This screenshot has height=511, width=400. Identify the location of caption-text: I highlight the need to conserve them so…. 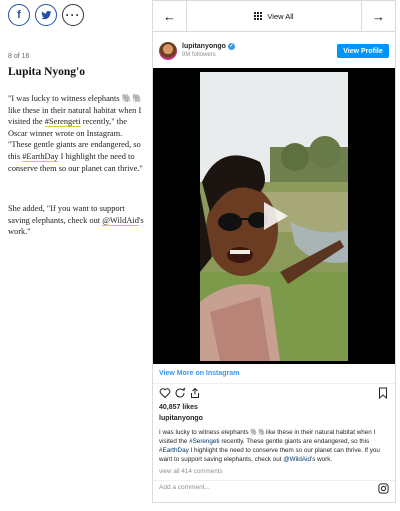
(269, 455).